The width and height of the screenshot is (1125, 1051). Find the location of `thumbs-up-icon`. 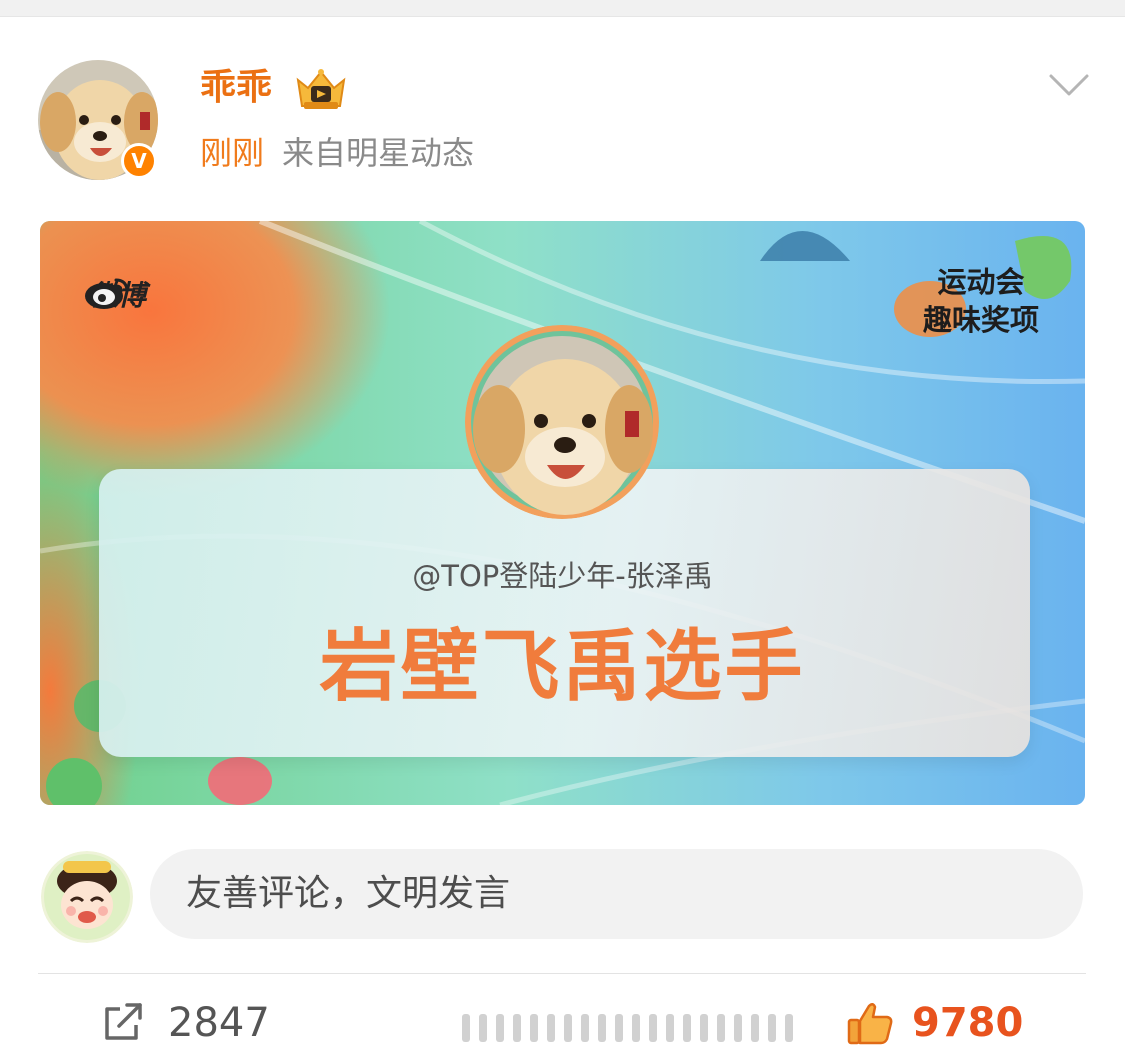

thumbs-up-icon is located at coordinates (870, 1024).